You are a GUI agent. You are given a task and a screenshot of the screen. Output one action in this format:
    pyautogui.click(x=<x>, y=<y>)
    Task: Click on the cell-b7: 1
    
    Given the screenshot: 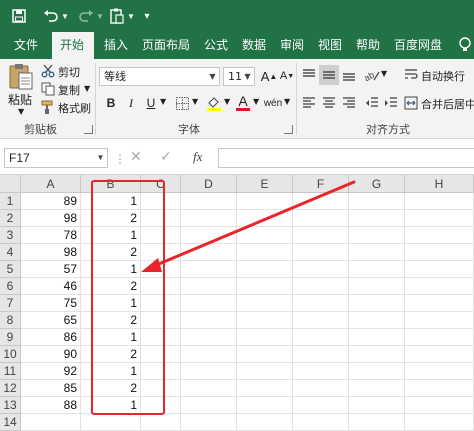 What is the action you would take?
    pyautogui.click(x=111, y=303)
    